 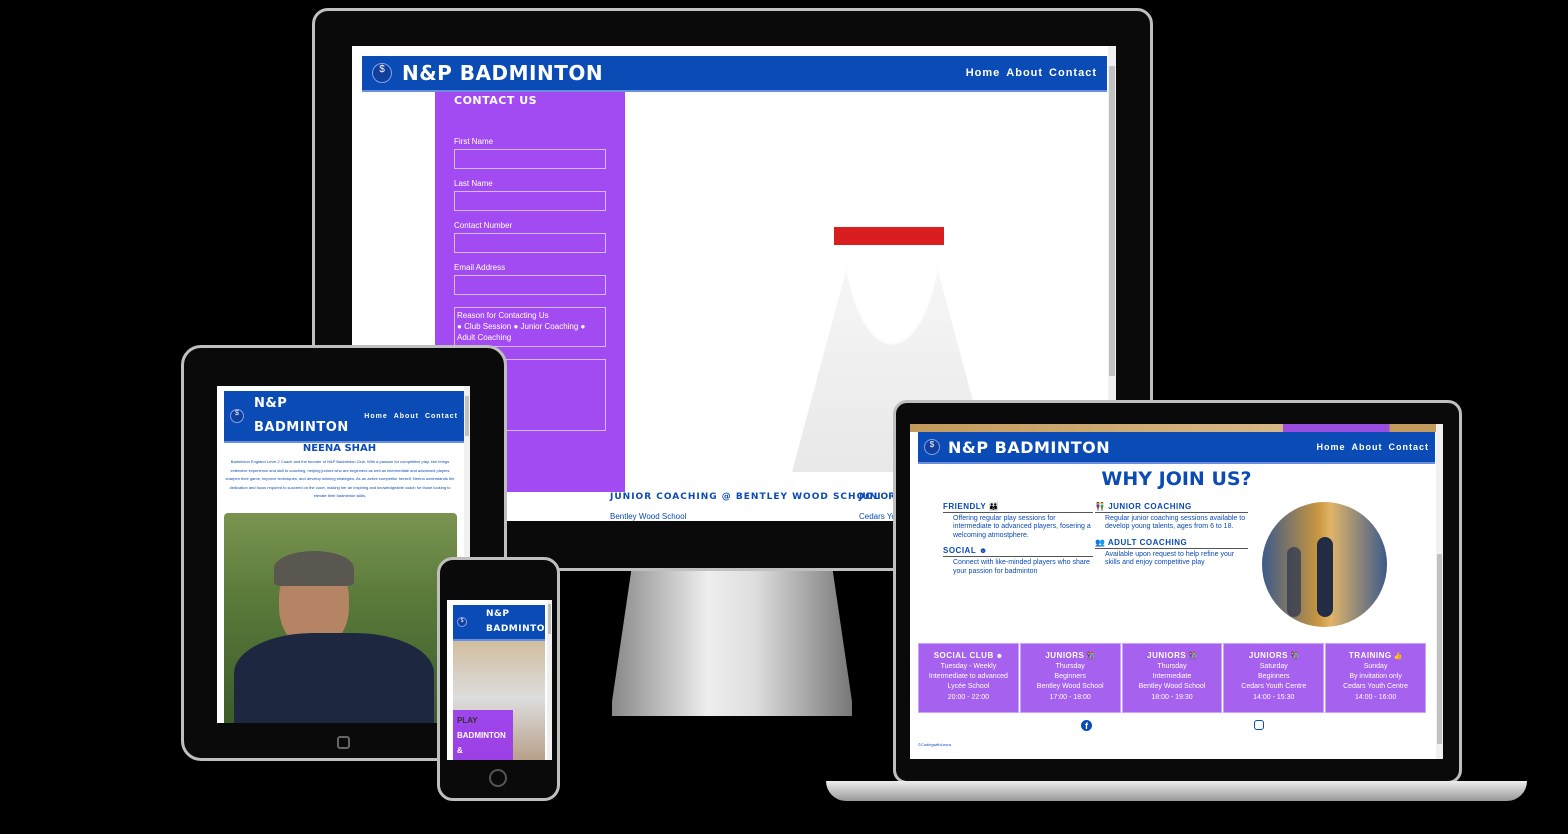 I want to click on venue-text: Bentley Wood School, so click(x=648, y=516).